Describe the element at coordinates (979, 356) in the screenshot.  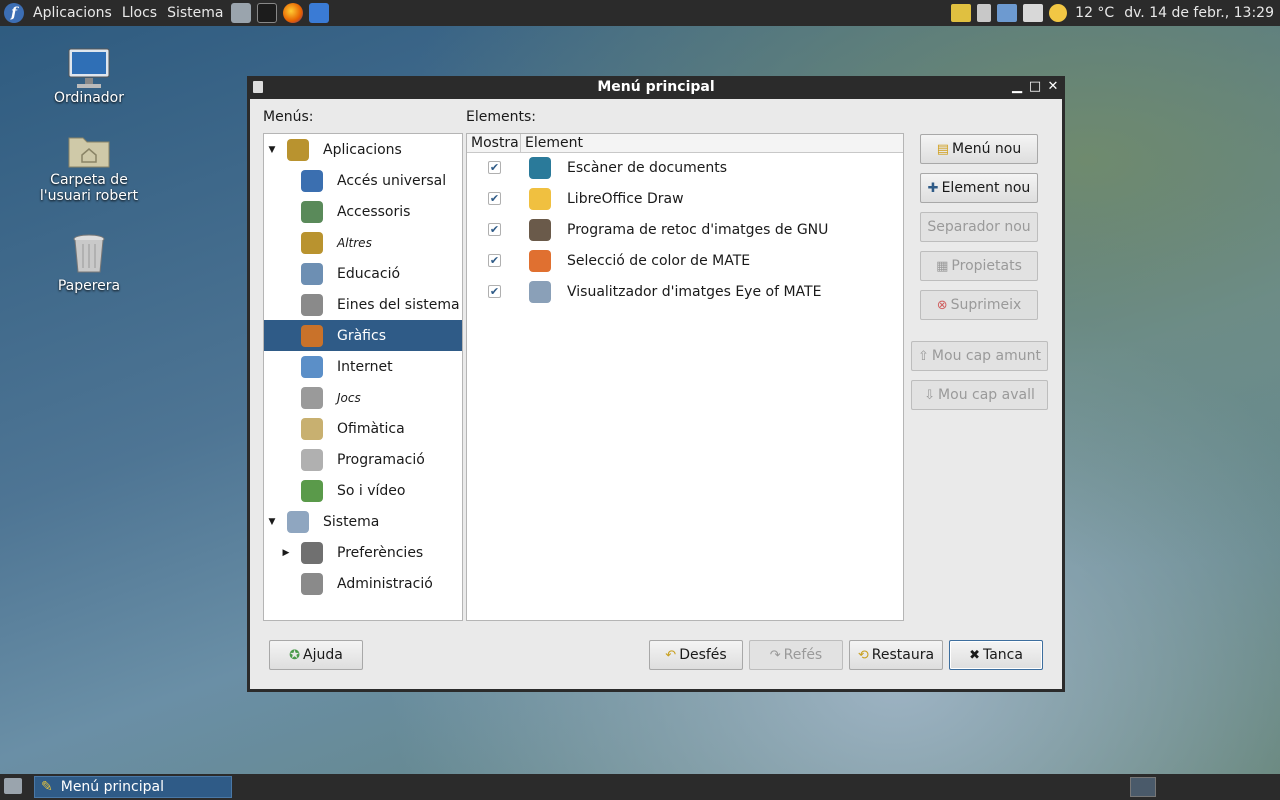
I see `move-up-button: ⇧ Mou cap amunt` at that location.